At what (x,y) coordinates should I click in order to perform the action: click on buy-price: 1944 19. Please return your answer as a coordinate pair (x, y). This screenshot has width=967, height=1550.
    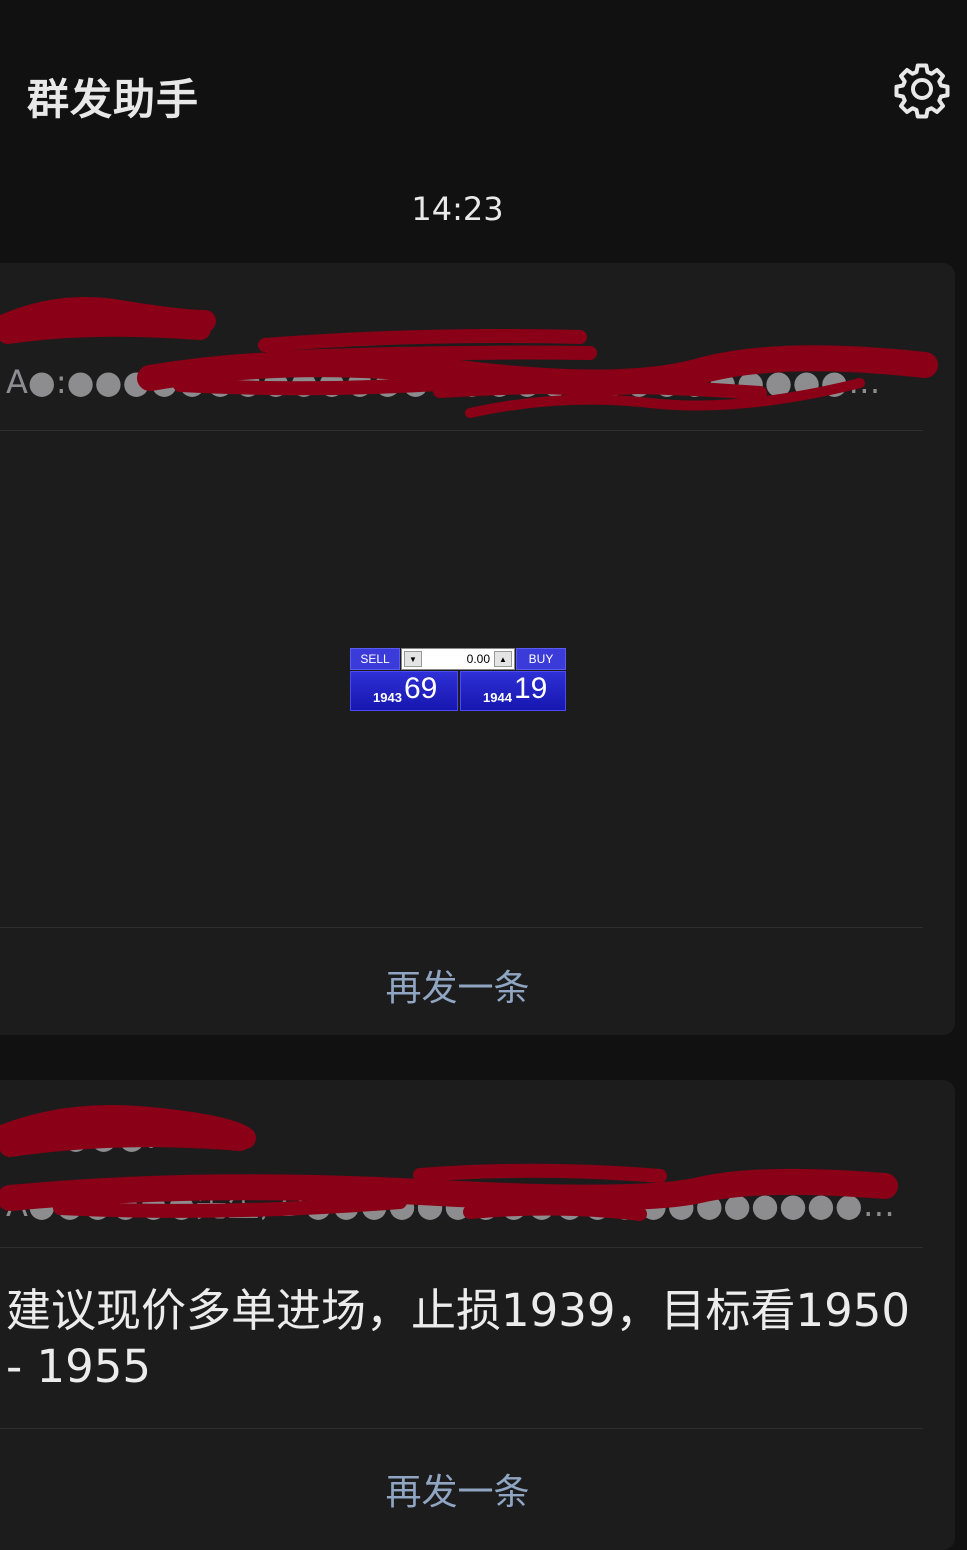
    Looking at the image, I should click on (513, 691).